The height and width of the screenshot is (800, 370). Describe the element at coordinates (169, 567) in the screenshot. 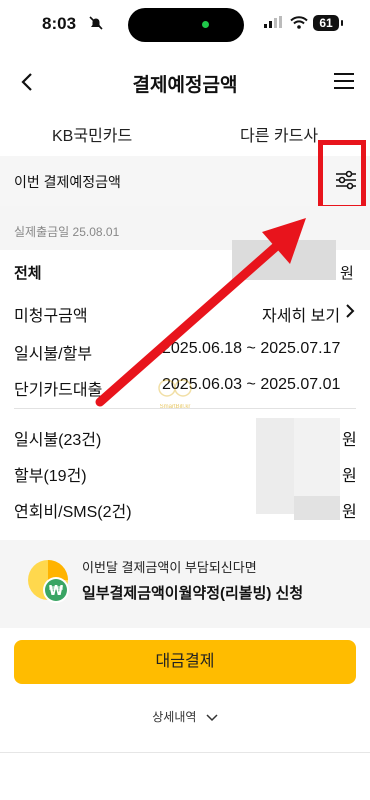

I see `banner-subtitle: 이번달 결제금액이 부담되신다면` at that location.